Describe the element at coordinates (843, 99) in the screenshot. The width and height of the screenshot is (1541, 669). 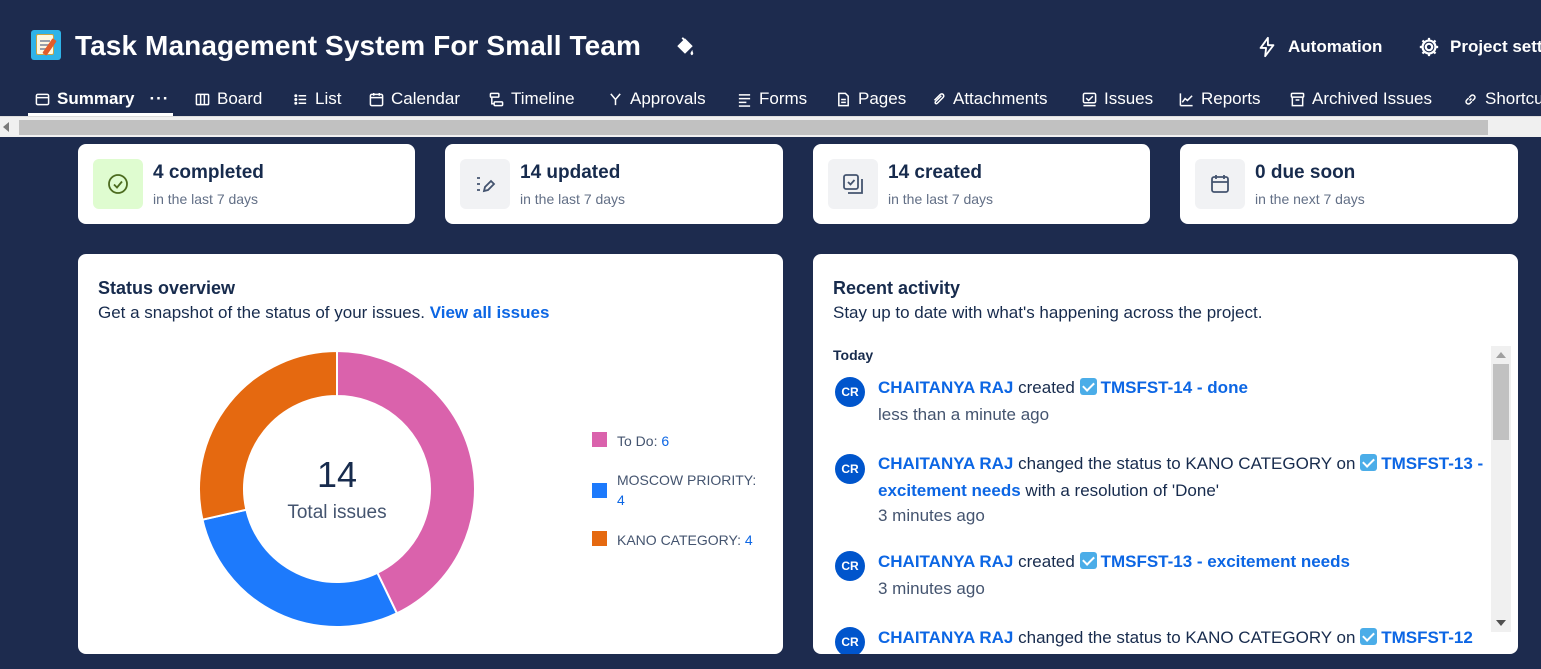
I see `page-icon` at that location.